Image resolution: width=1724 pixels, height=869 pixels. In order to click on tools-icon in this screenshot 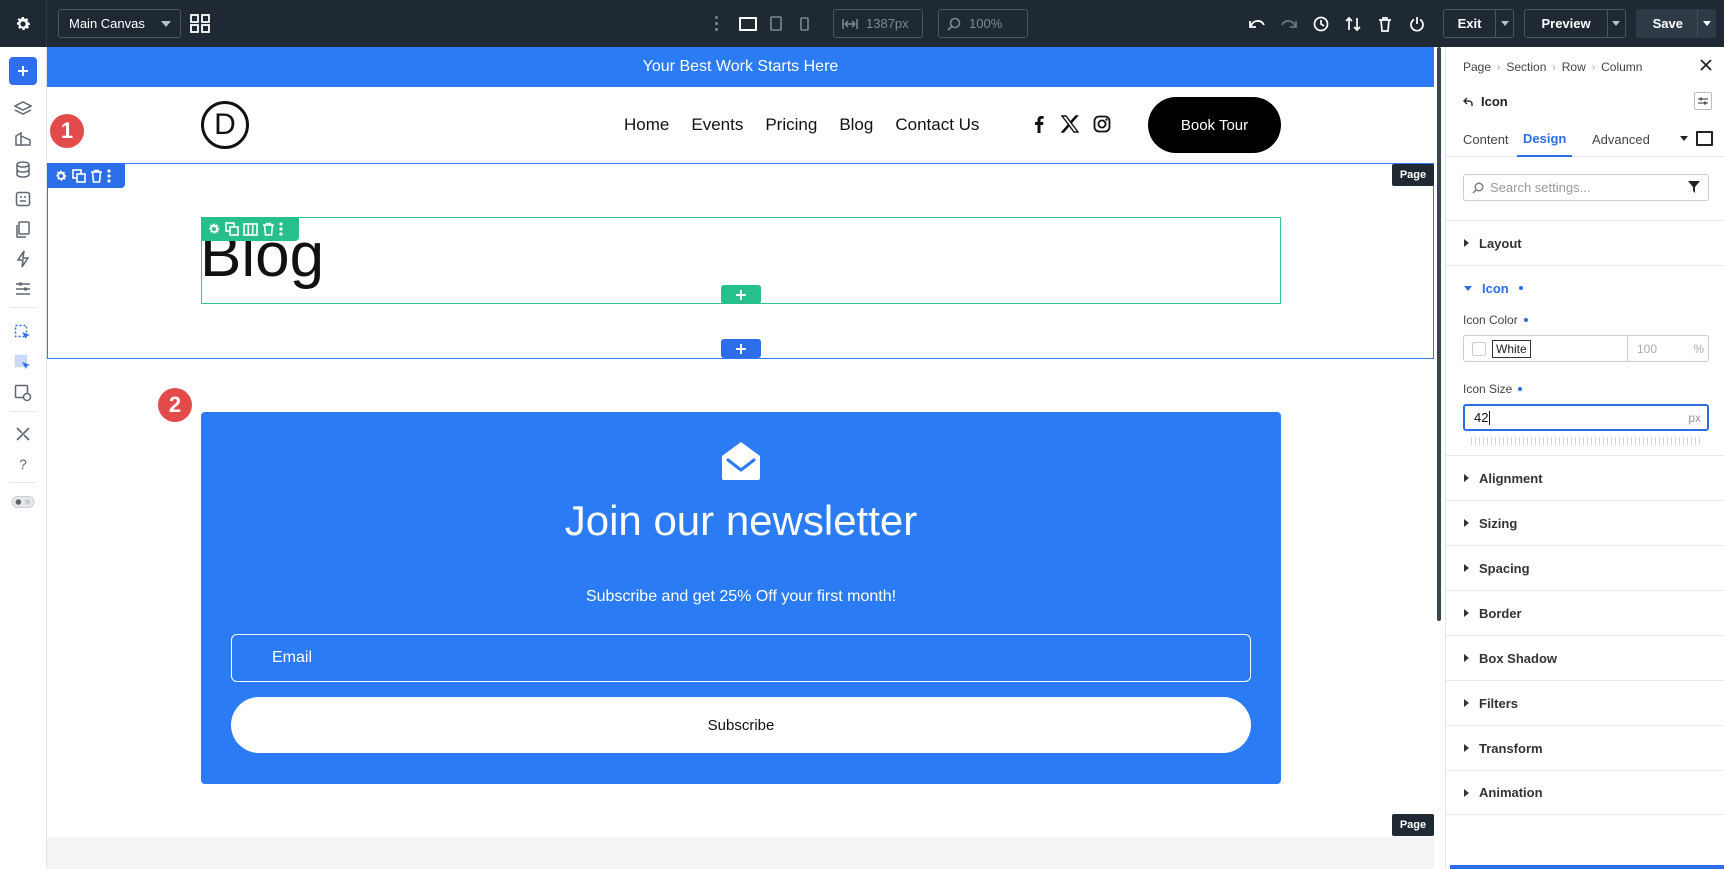, I will do `click(23, 434)`.